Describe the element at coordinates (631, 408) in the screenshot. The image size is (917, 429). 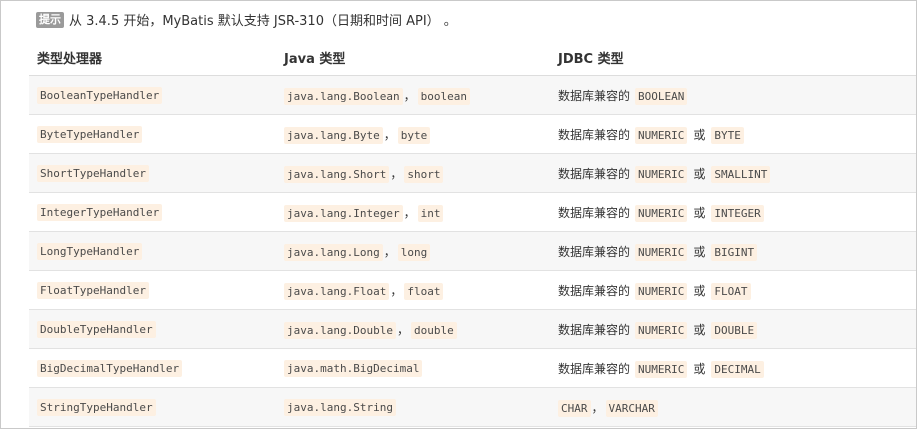
I see `jdbc-type-code-alt: VARCHAR` at that location.